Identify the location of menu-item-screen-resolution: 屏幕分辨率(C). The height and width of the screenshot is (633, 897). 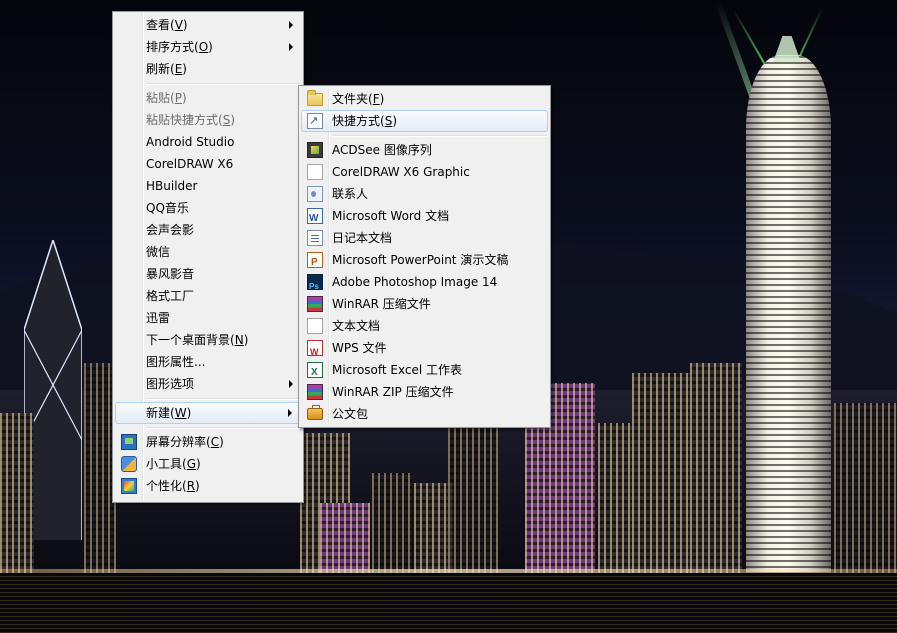
(208, 442).